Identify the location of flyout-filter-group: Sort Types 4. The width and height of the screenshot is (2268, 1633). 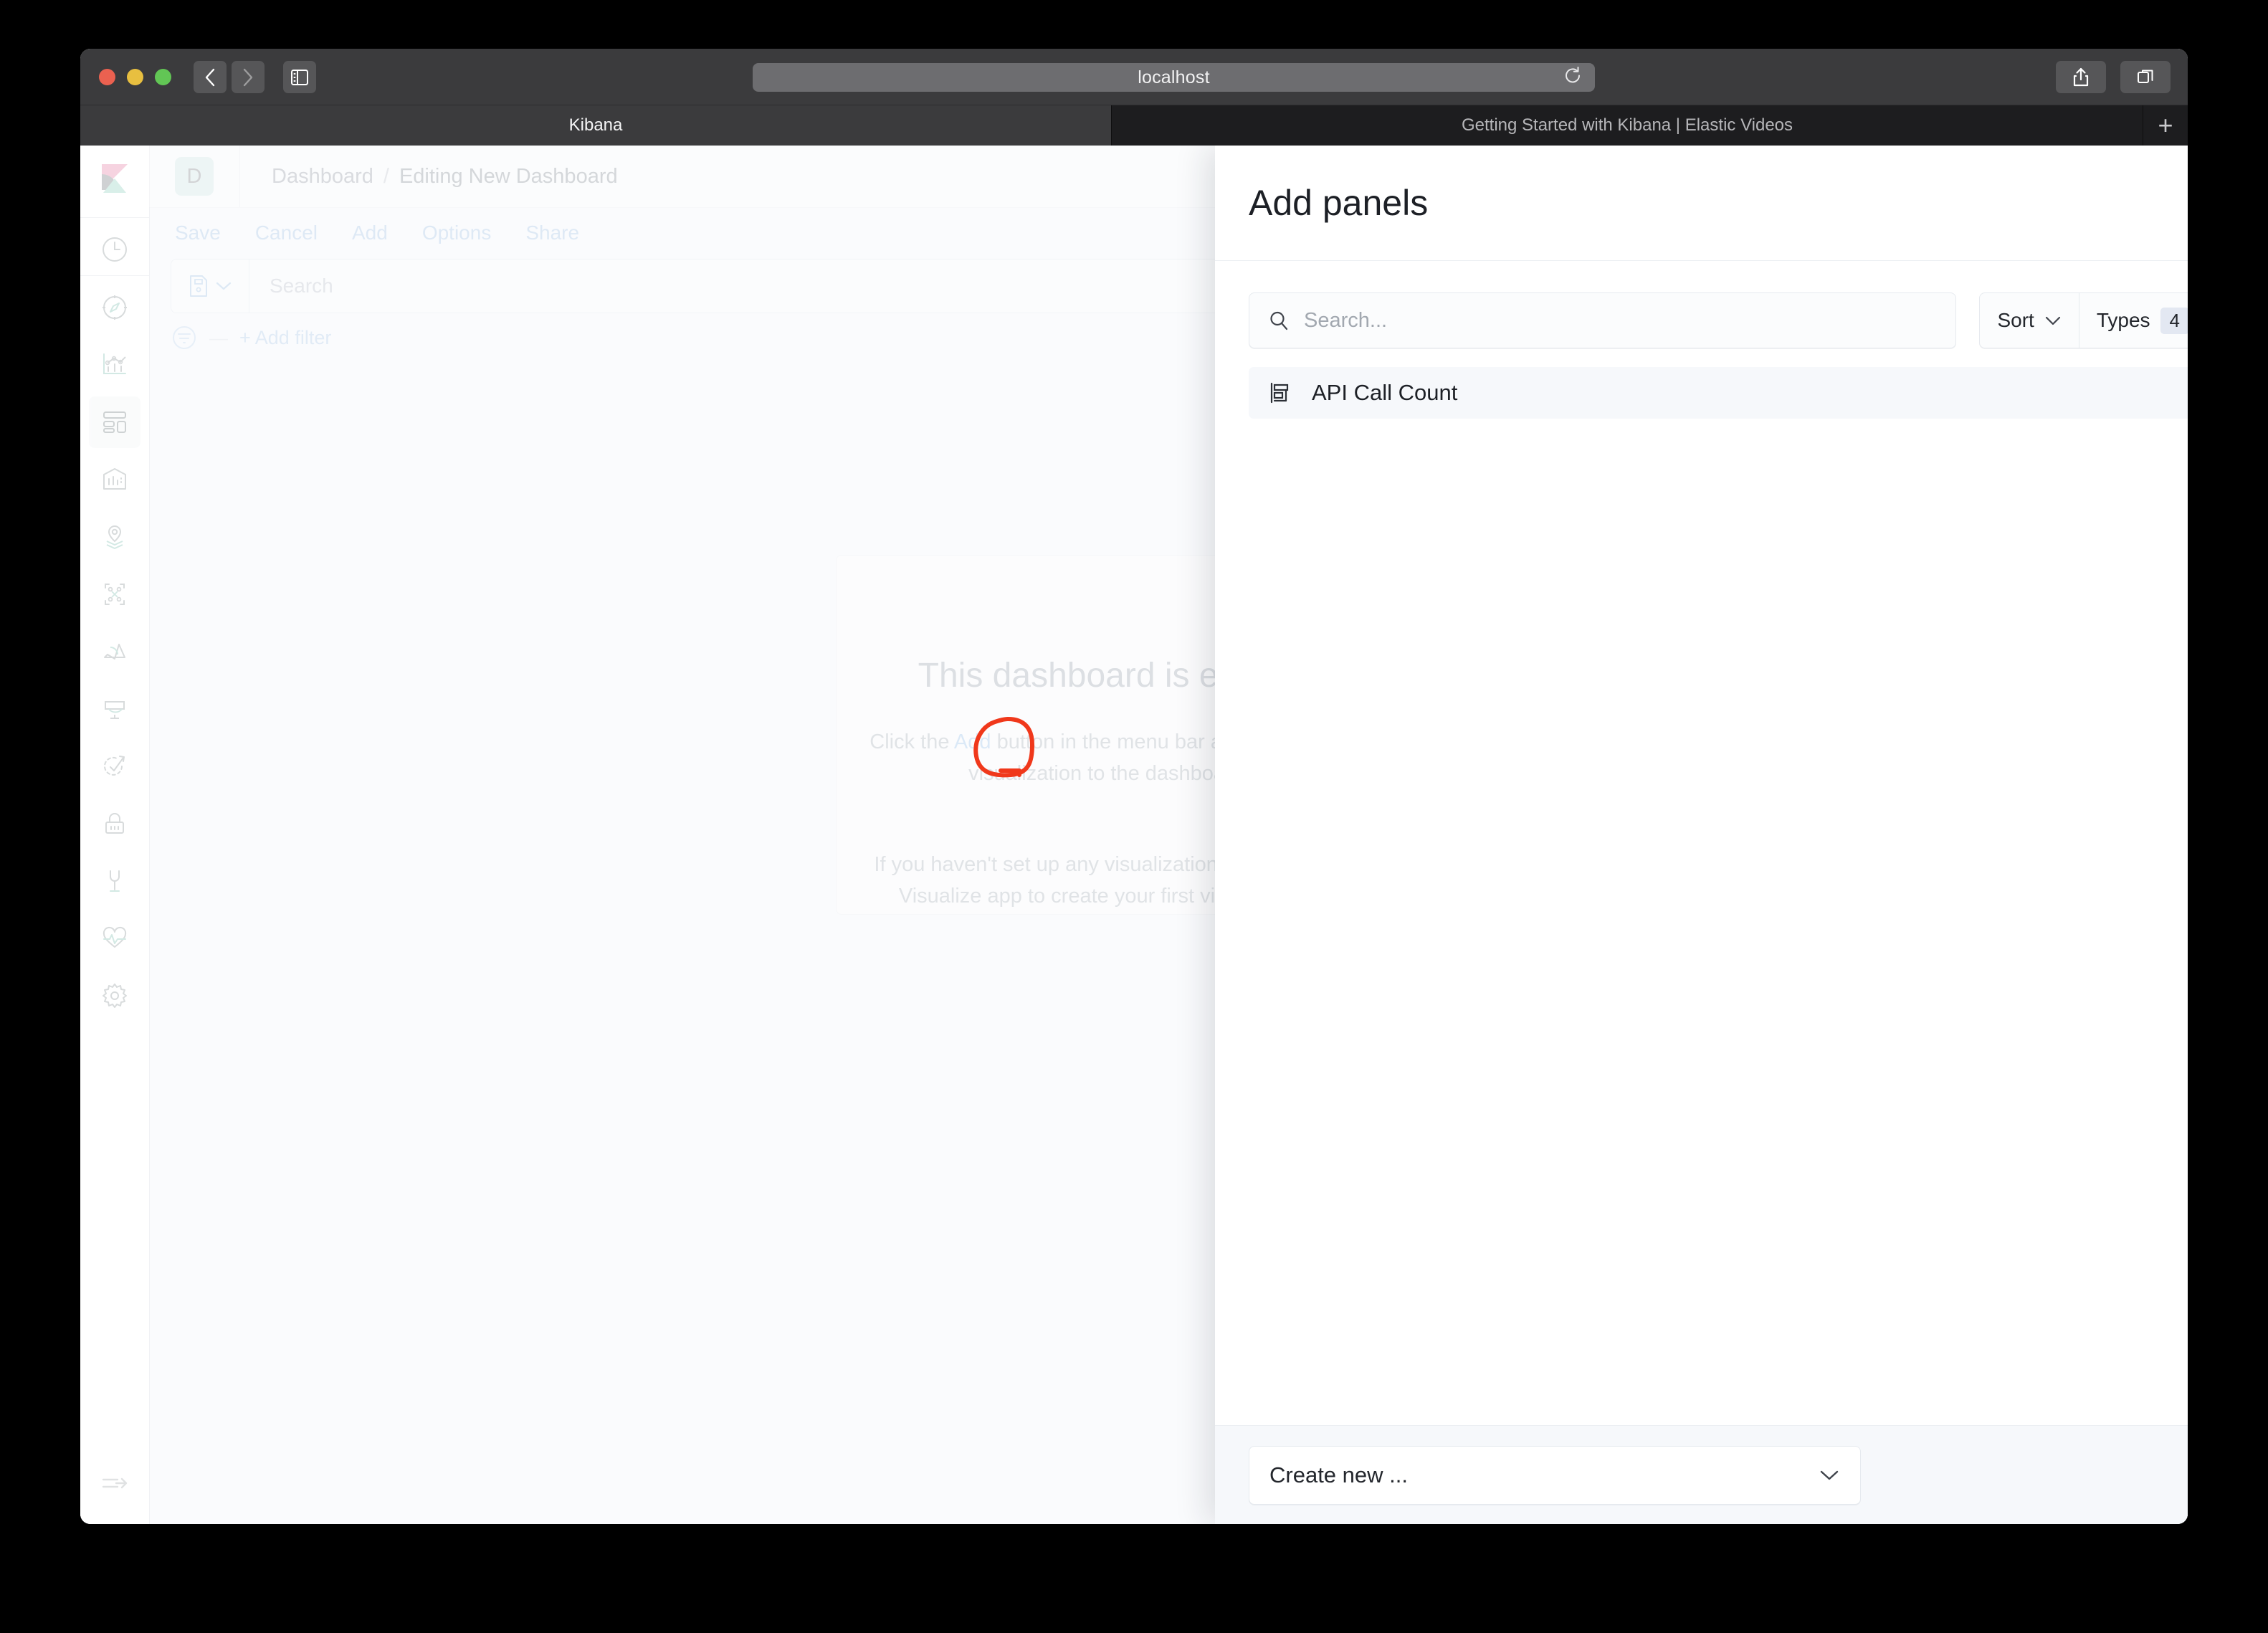
(2083, 320).